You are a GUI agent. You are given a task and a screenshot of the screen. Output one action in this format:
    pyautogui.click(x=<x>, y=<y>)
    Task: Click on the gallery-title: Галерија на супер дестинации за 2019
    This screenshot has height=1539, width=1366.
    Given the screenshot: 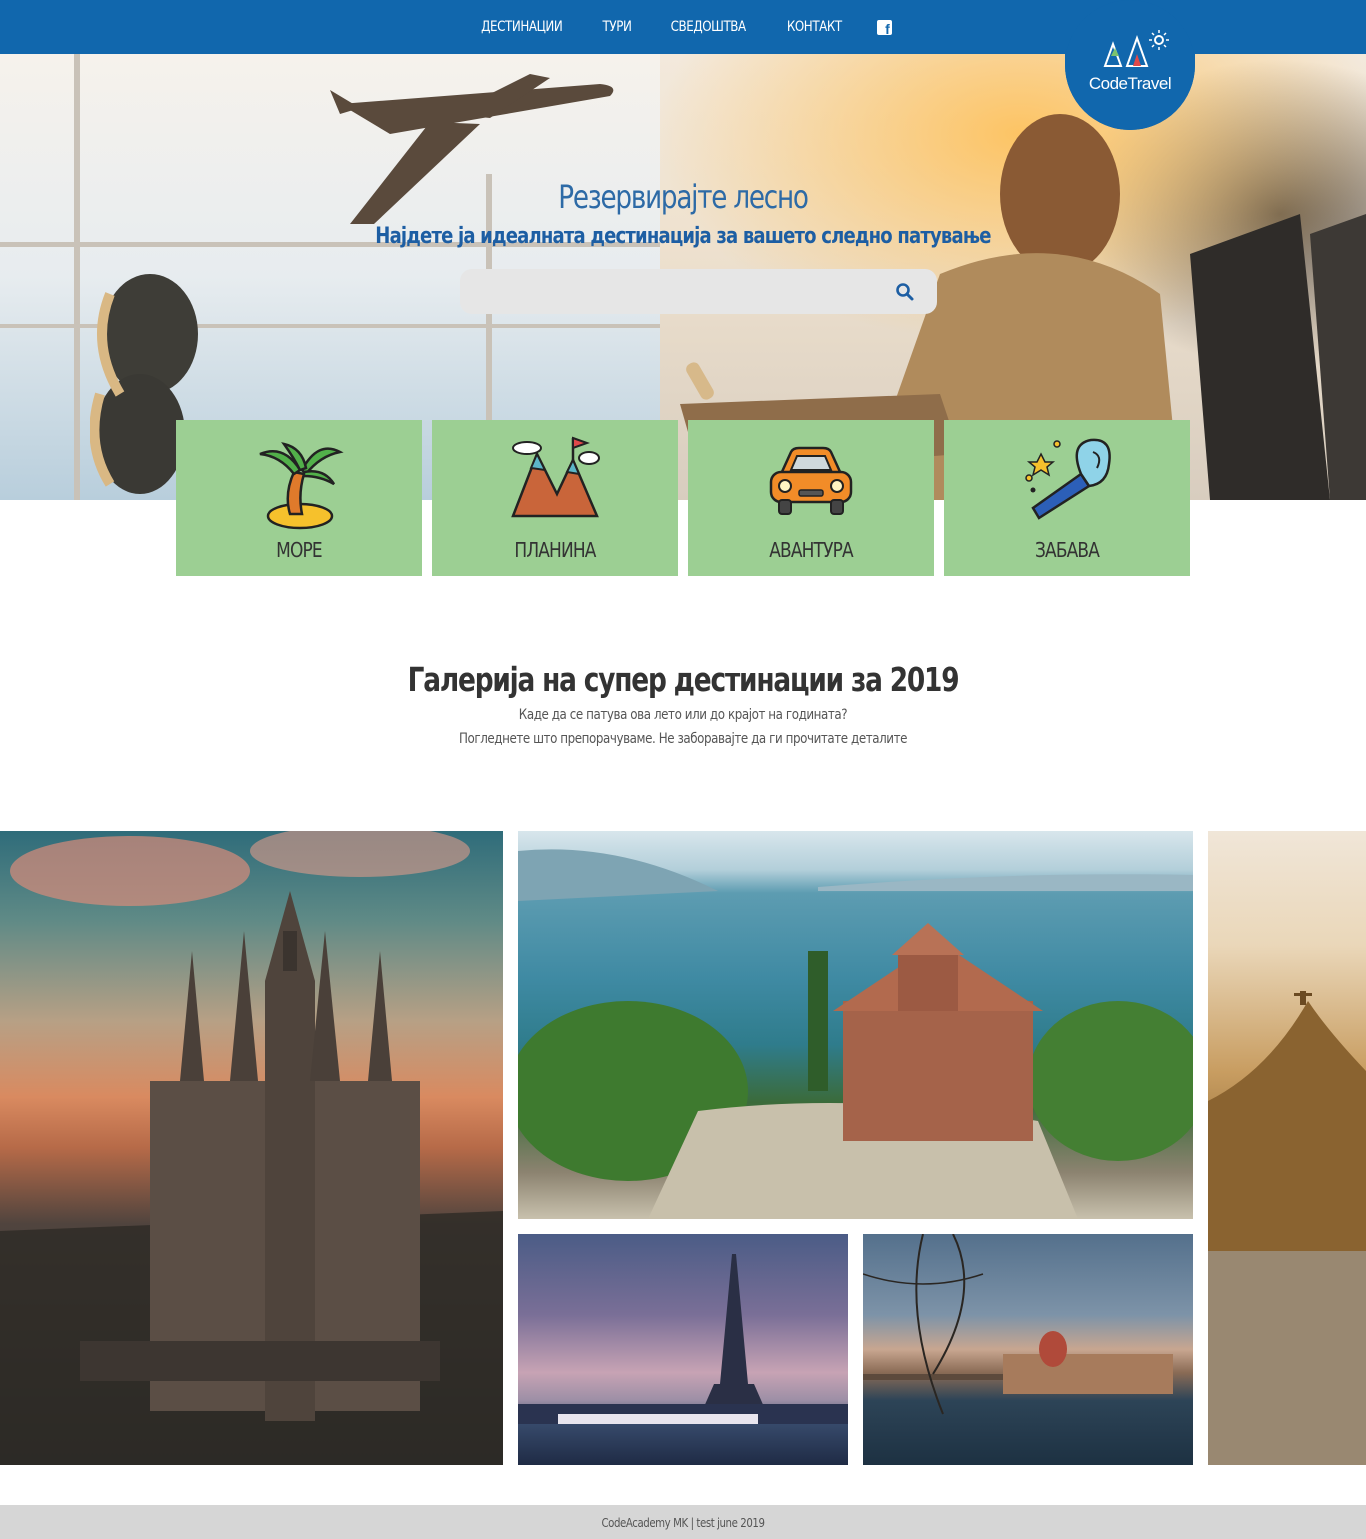 What is the action you would take?
    pyautogui.click(x=683, y=679)
    